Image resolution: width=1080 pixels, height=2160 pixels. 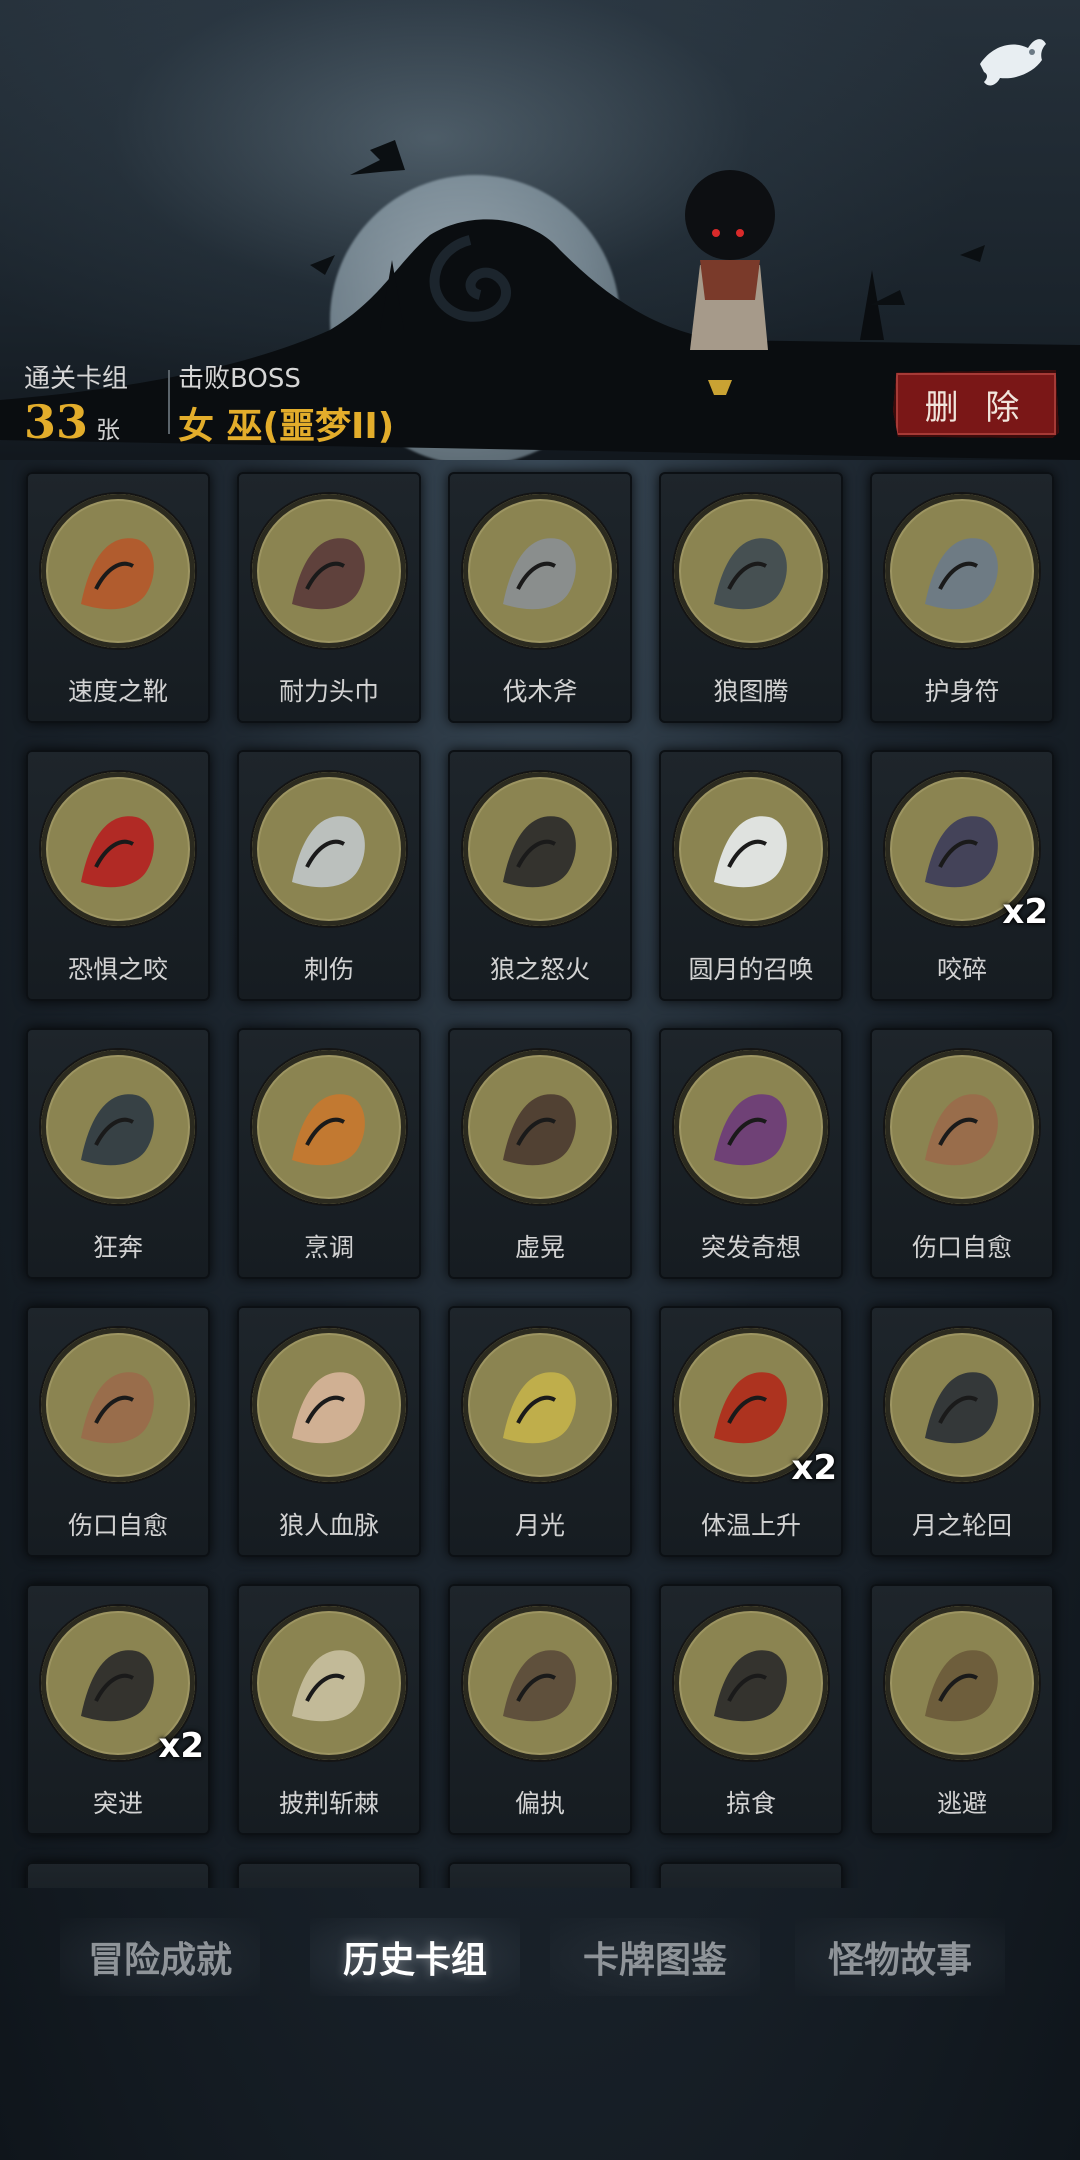 What do you see at coordinates (117, 1247) in the screenshot?
I see `card-name: 狂奔` at bounding box center [117, 1247].